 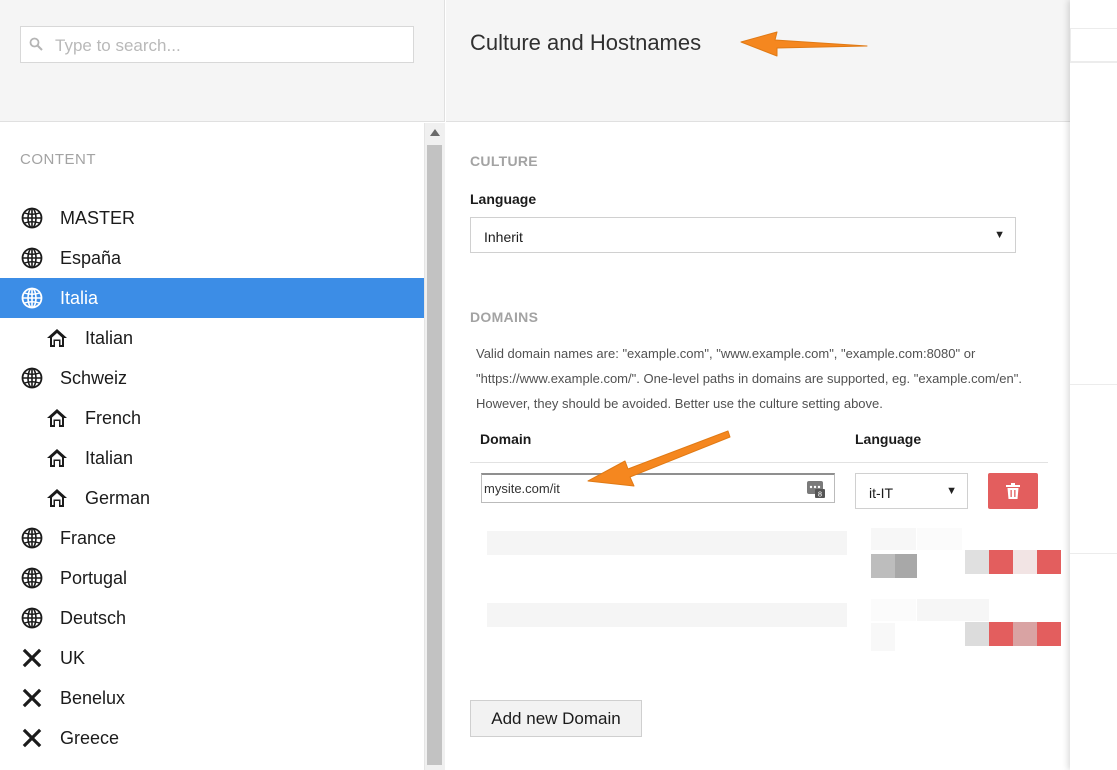 I want to click on domain-input-value: mysite.com/it, so click(x=522, y=488).